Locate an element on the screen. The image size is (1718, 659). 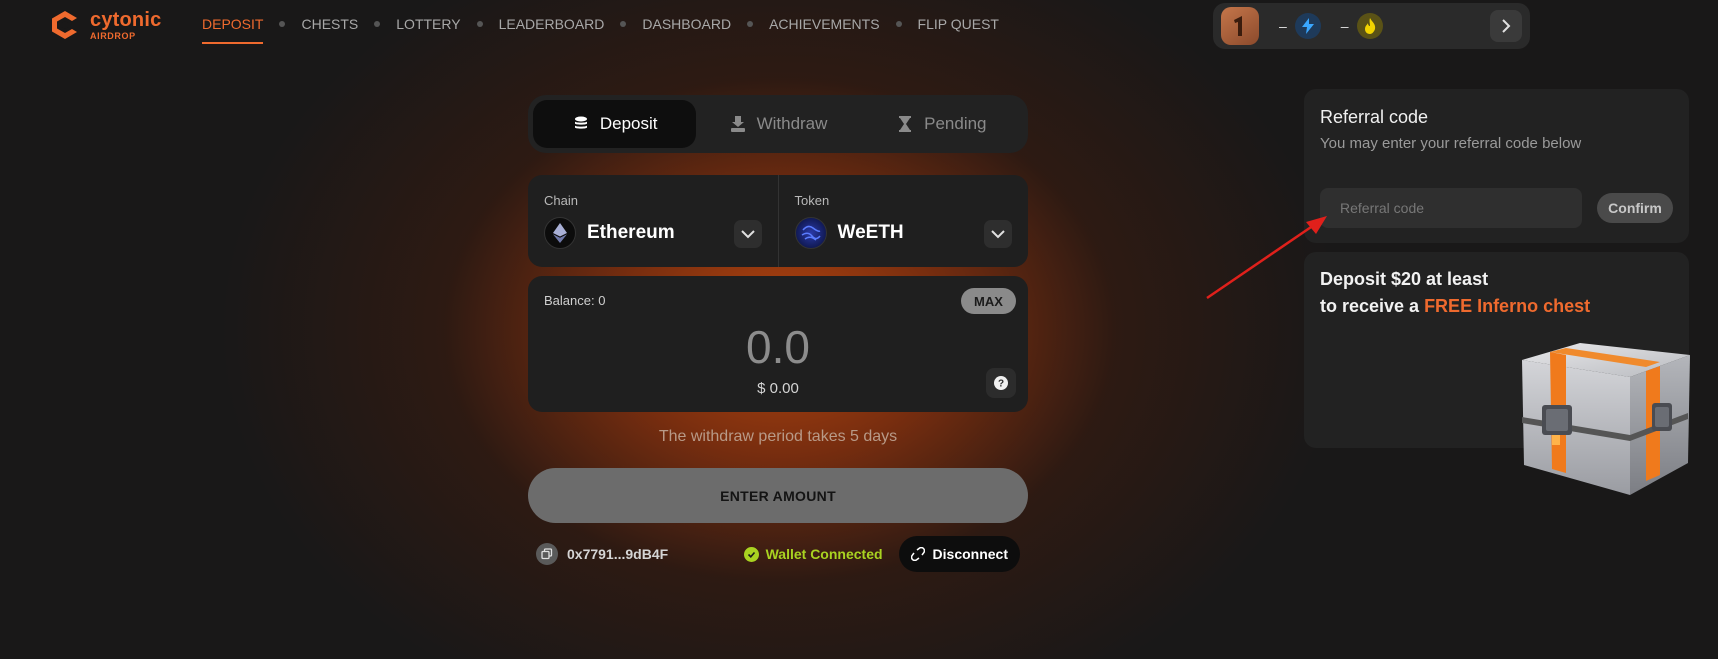
amount-usd-value: $ 0.00 is located at coordinates (778, 388).